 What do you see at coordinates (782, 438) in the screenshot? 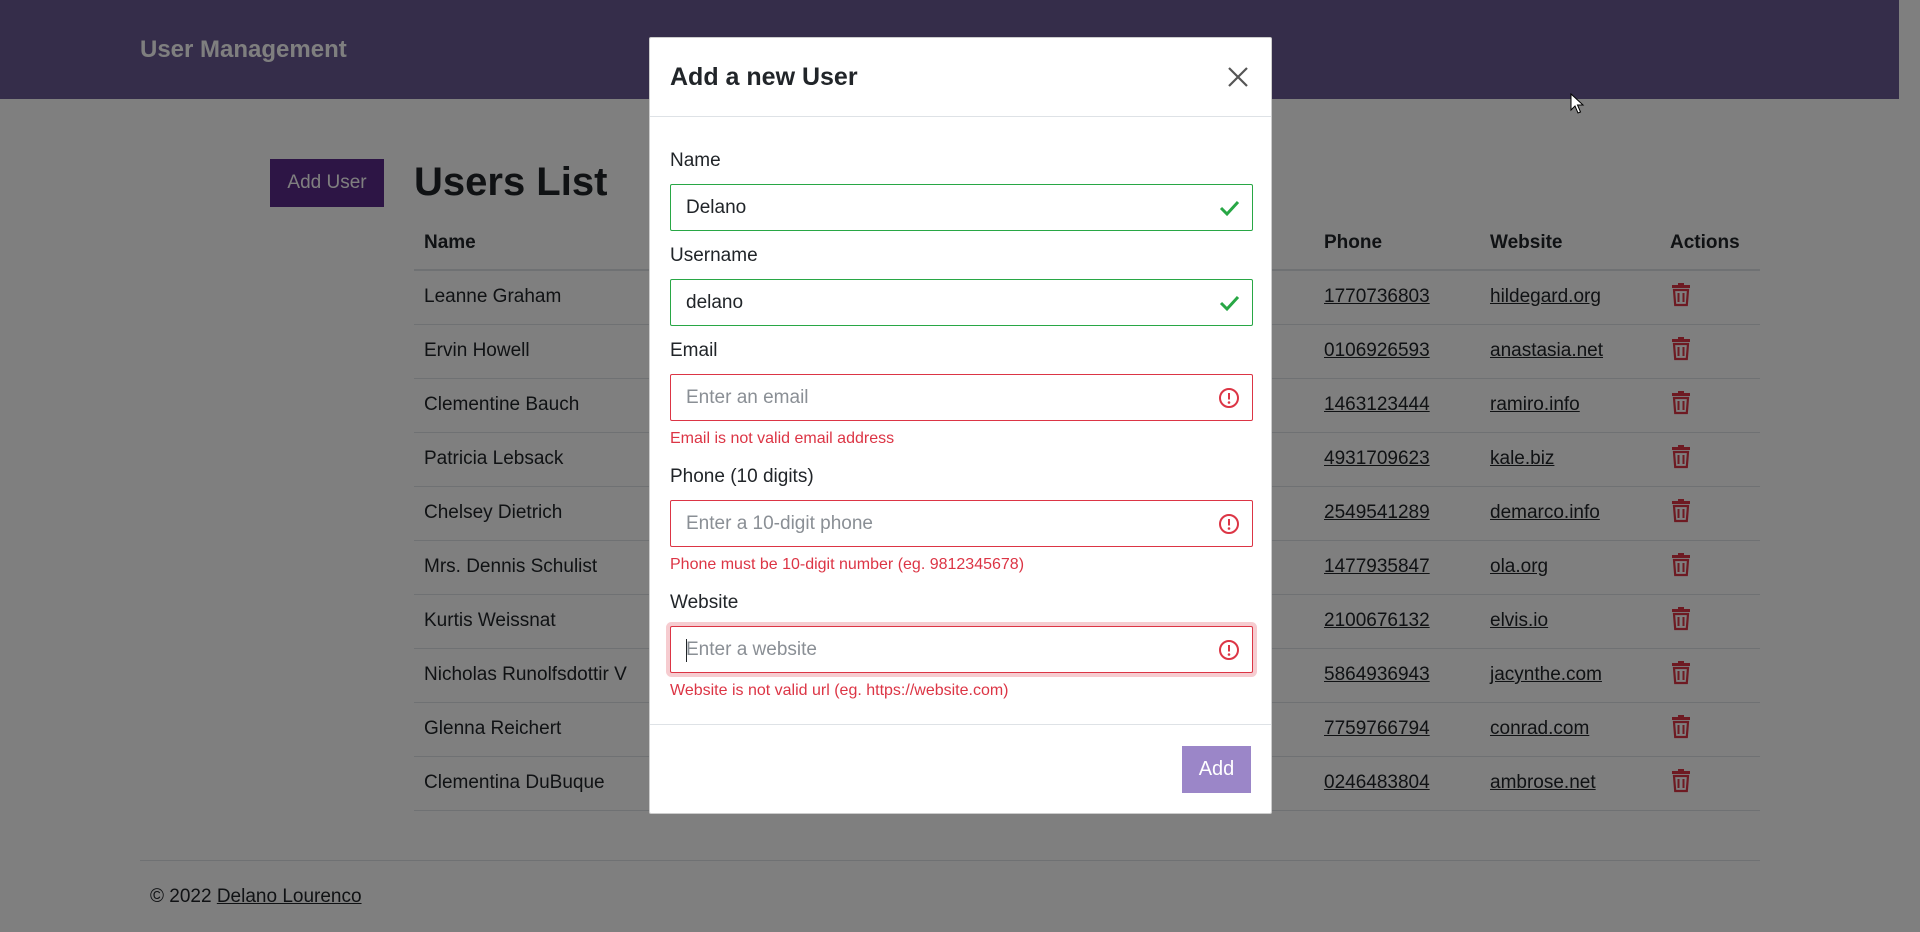
I see `email-error: Email is not valid email address` at bounding box center [782, 438].